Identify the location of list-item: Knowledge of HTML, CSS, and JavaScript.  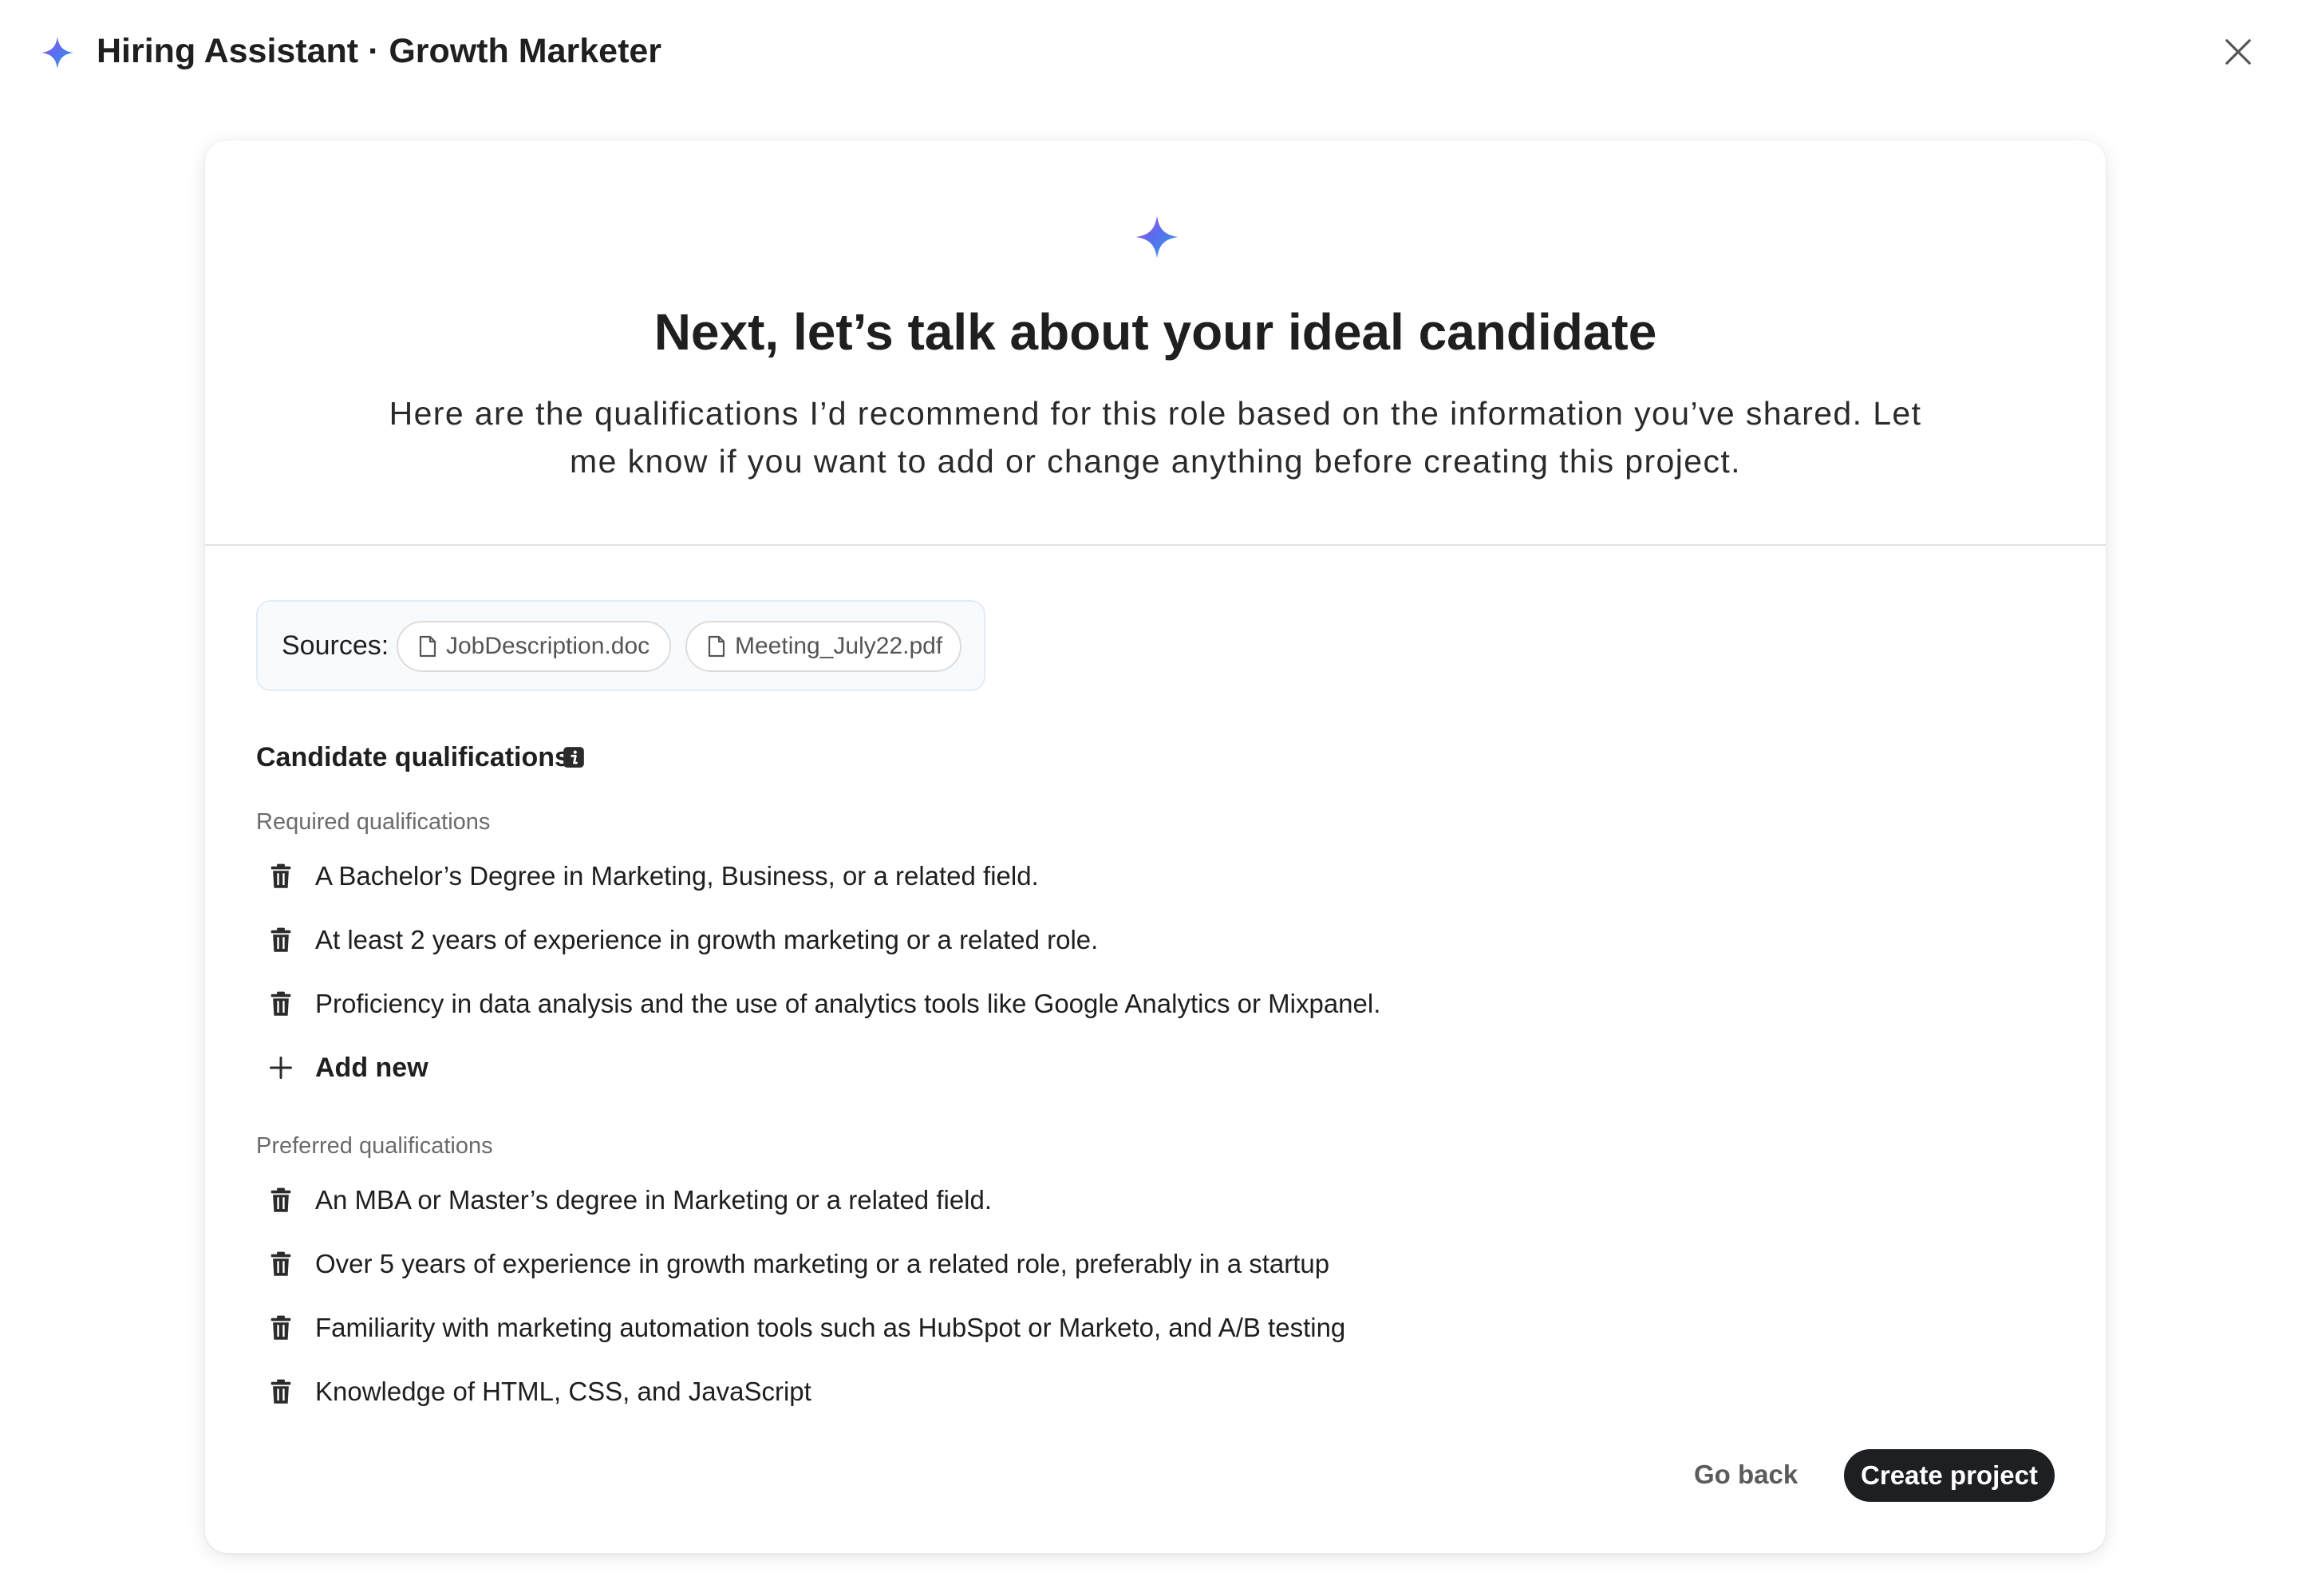
(540, 1392).